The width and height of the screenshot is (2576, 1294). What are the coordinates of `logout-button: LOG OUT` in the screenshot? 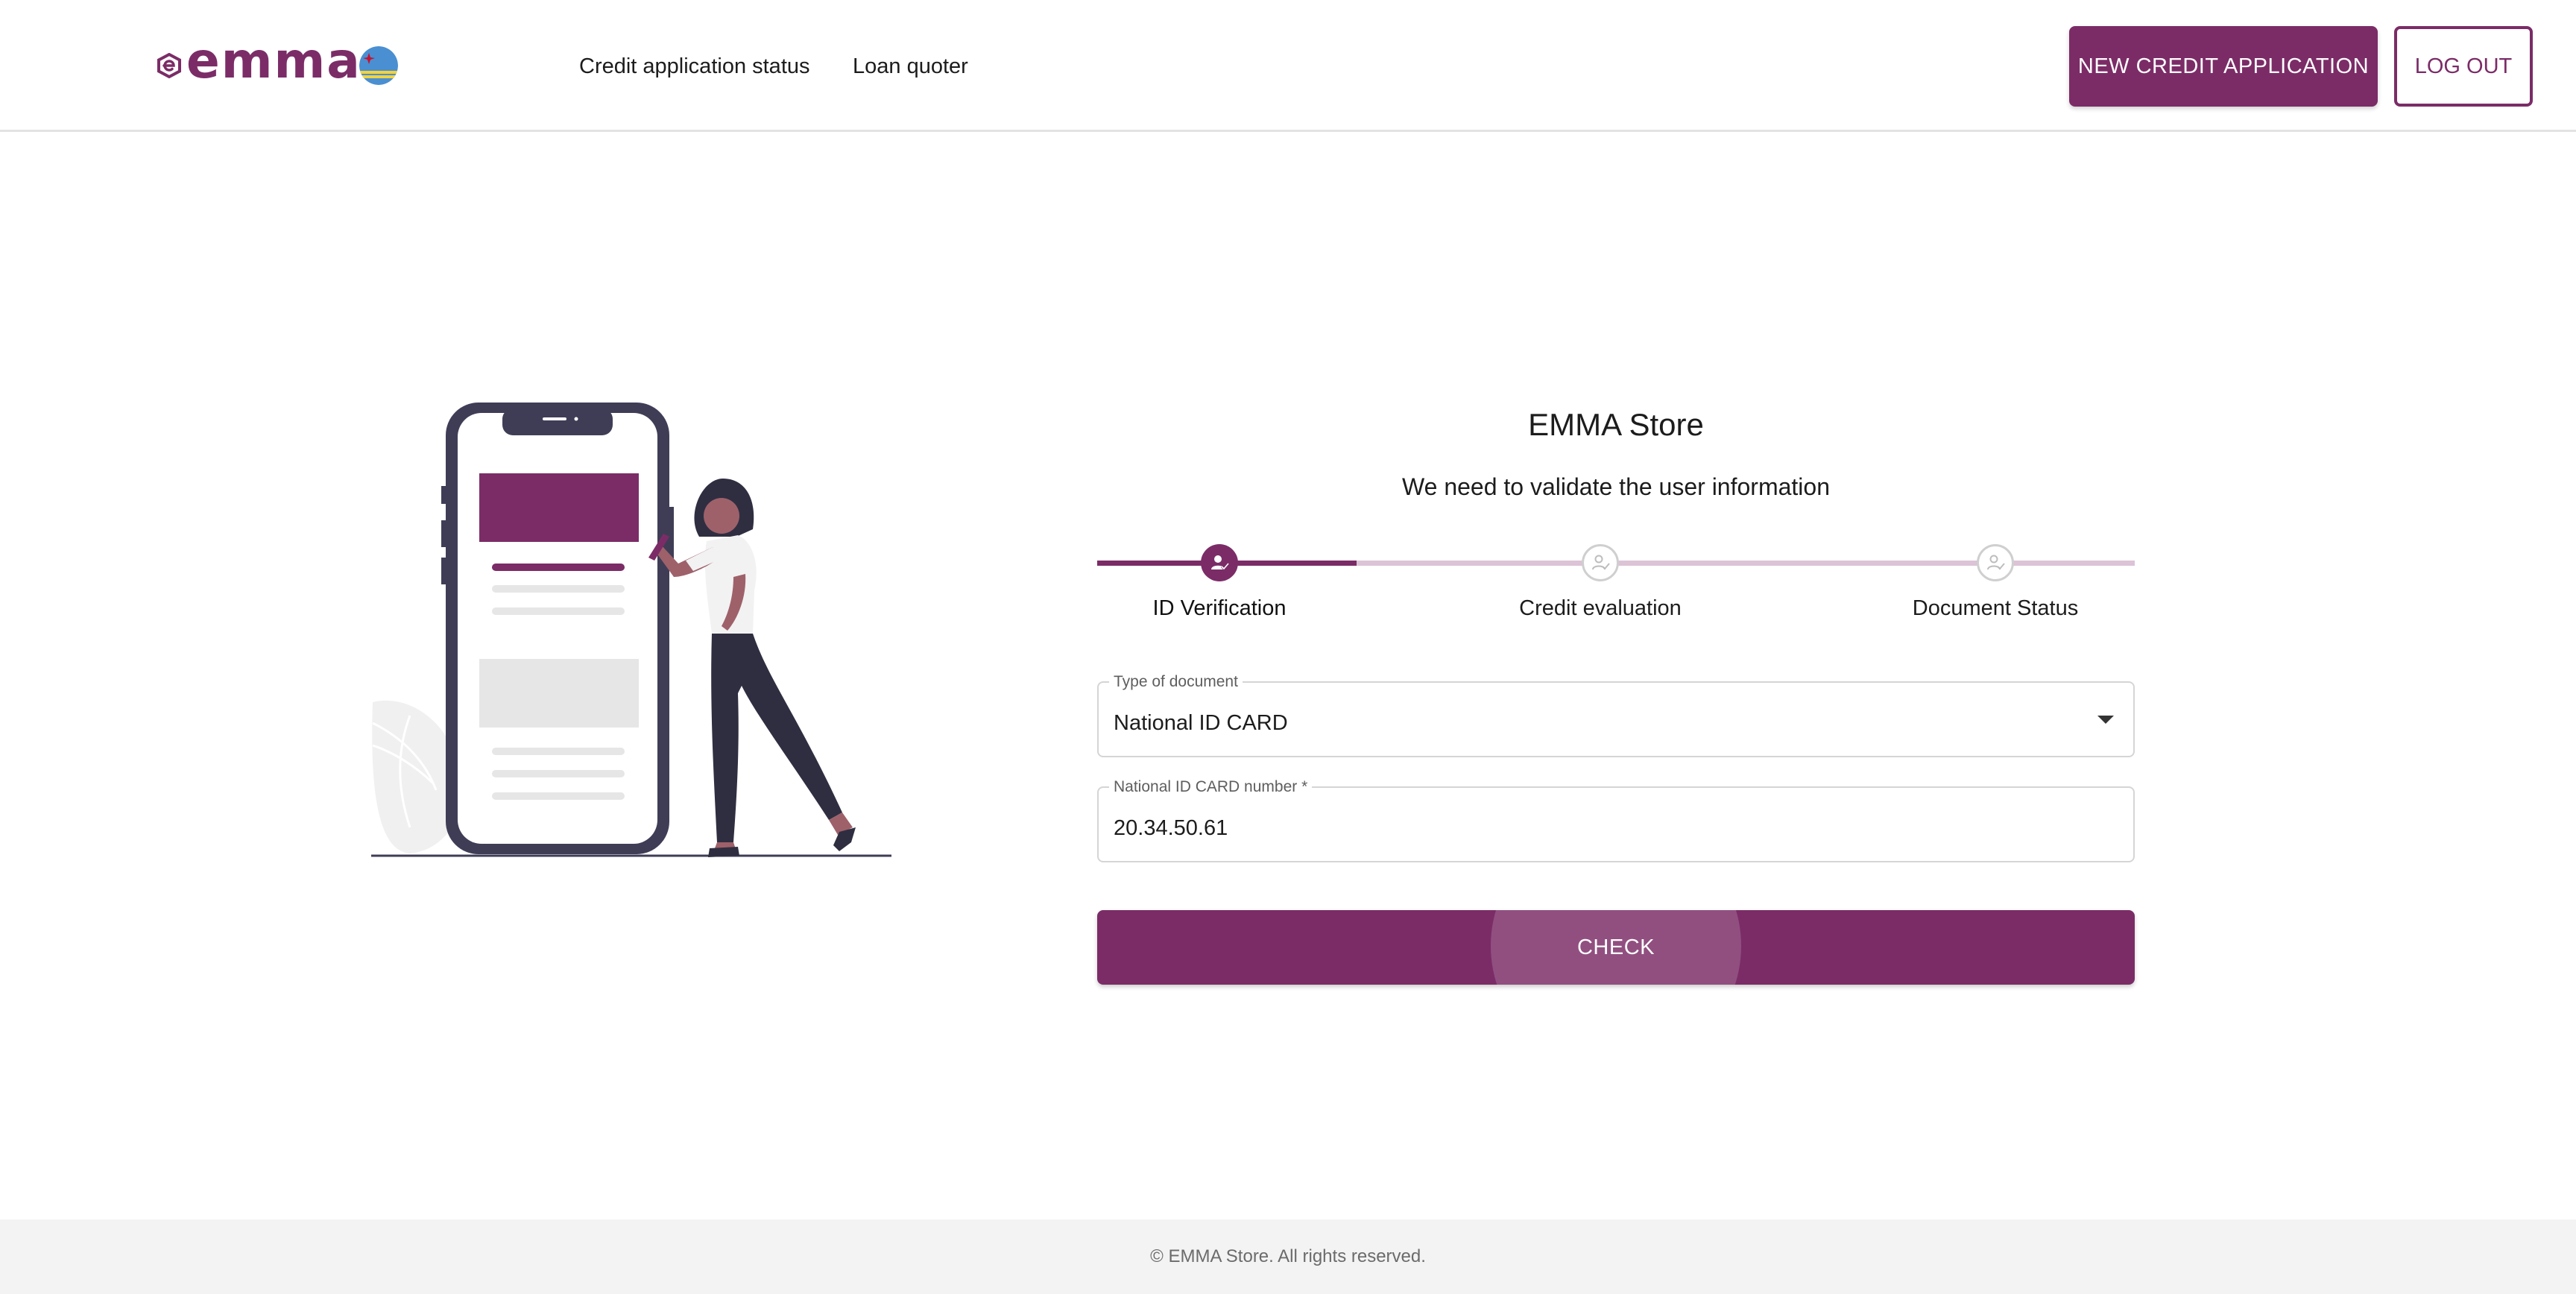 It's located at (2463, 66).